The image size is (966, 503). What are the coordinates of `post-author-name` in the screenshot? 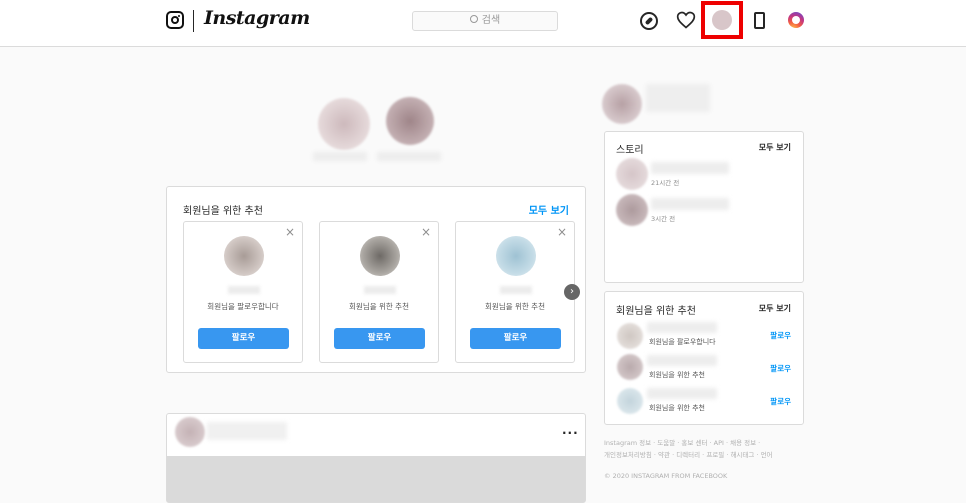 It's located at (247, 431).